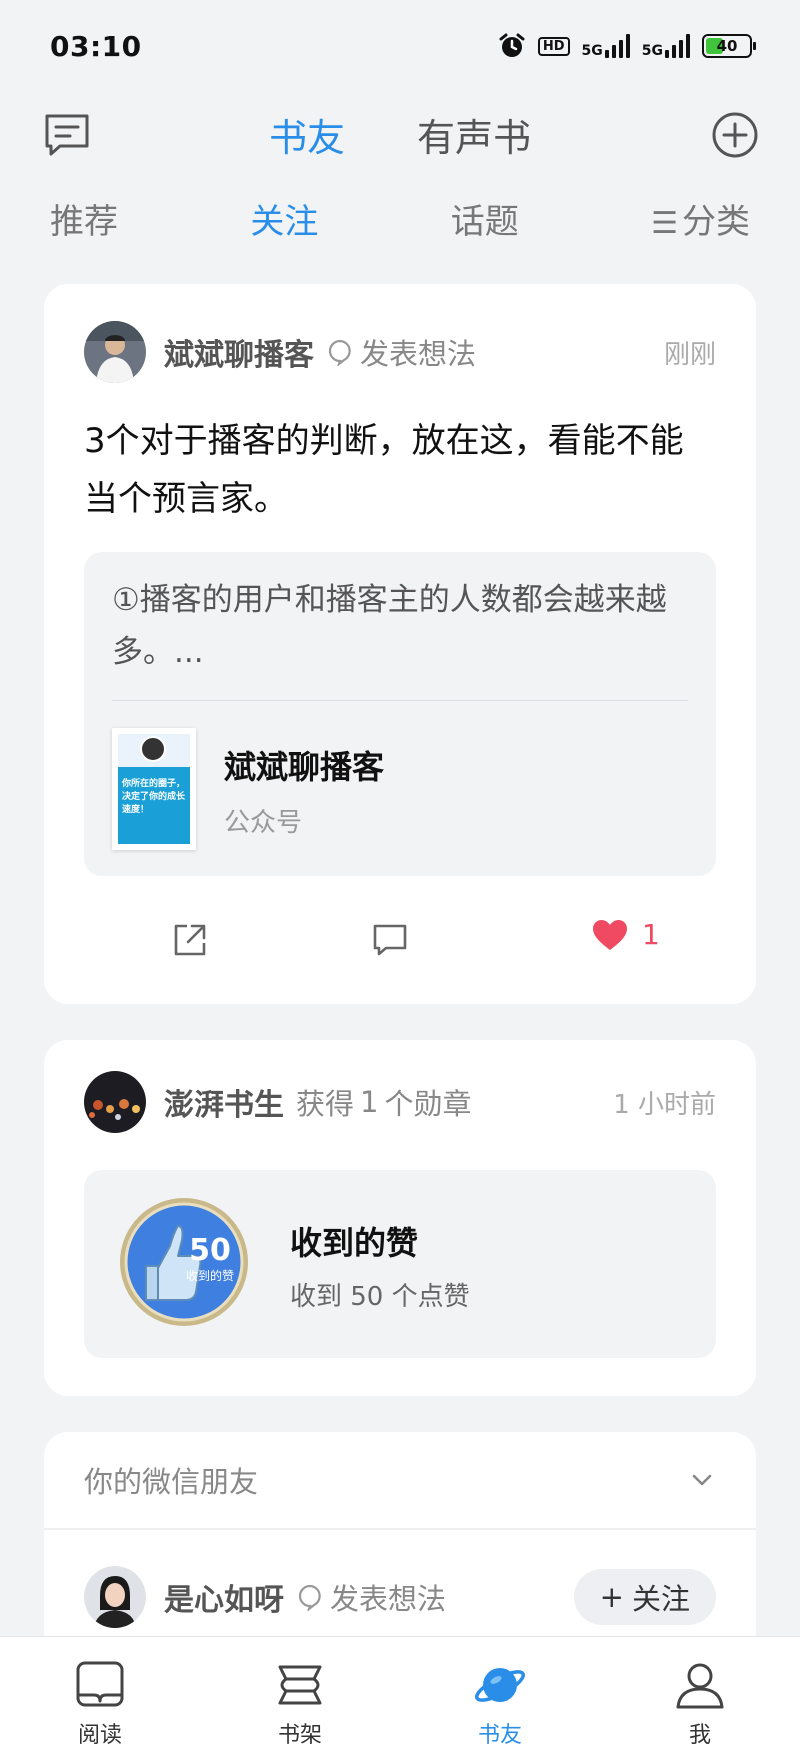  I want to click on status-bar: 03:10 HD 5G 5G 40, so click(400, 46).